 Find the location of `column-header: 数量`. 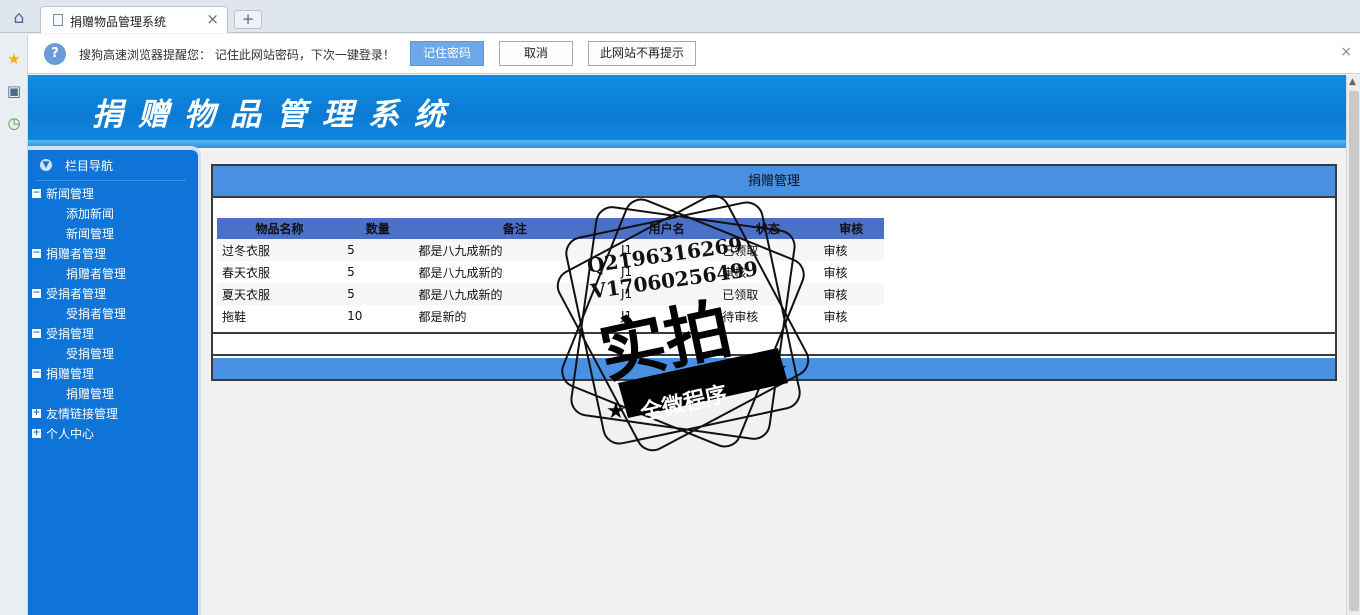

column-header: 数量 is located at coordinates (378, 228).